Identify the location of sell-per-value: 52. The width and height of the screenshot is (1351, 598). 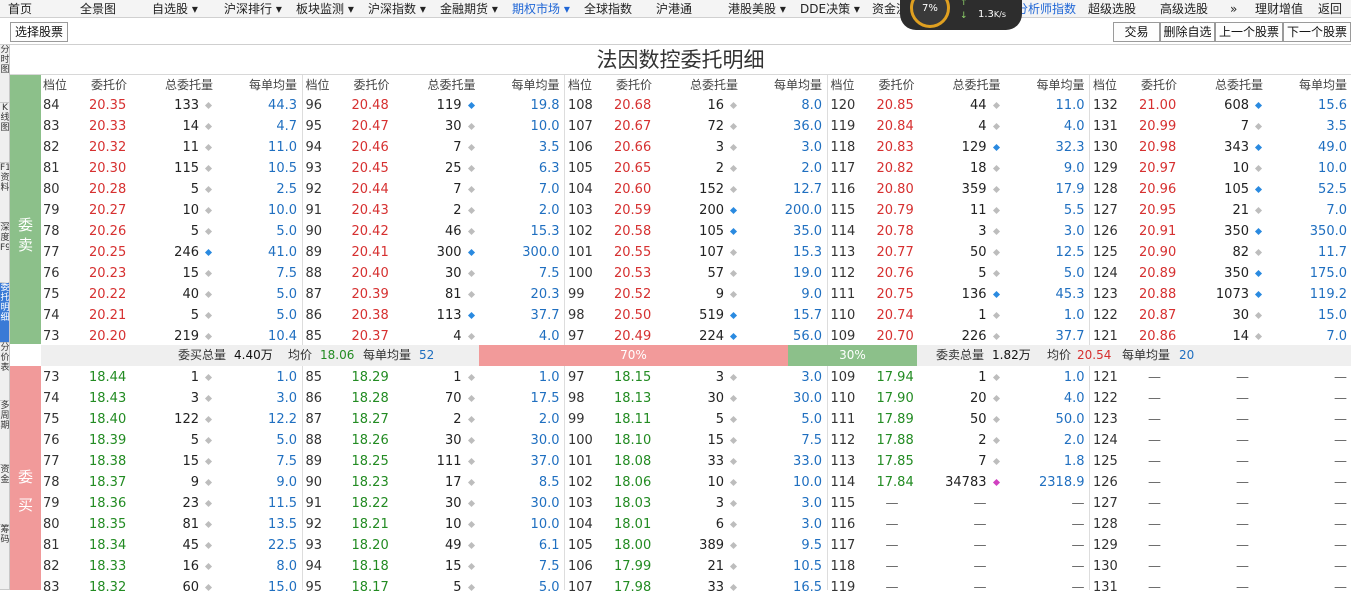
(427, 355).